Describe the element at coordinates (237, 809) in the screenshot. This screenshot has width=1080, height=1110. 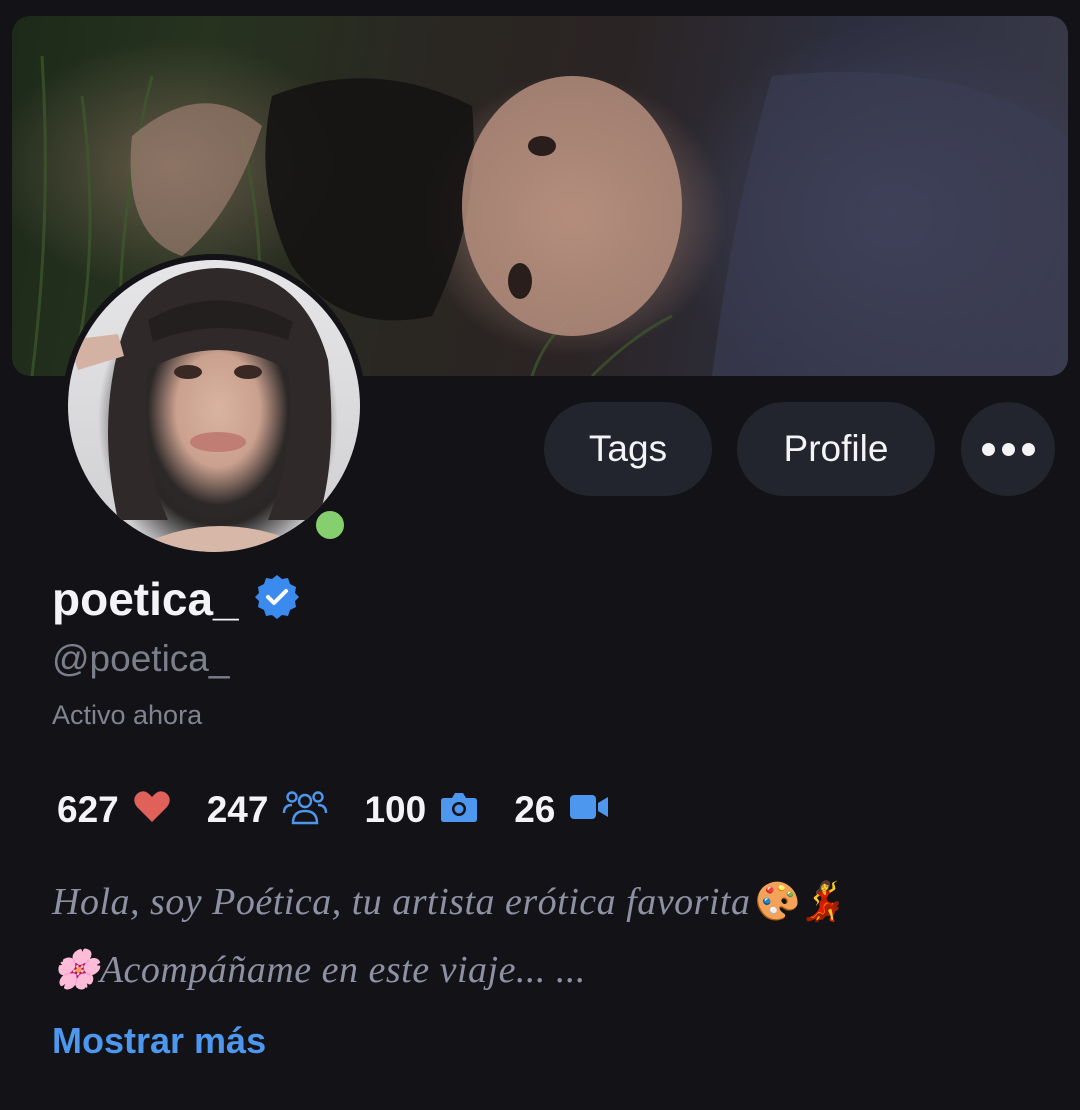
I see `followers-count: 247` at that location.